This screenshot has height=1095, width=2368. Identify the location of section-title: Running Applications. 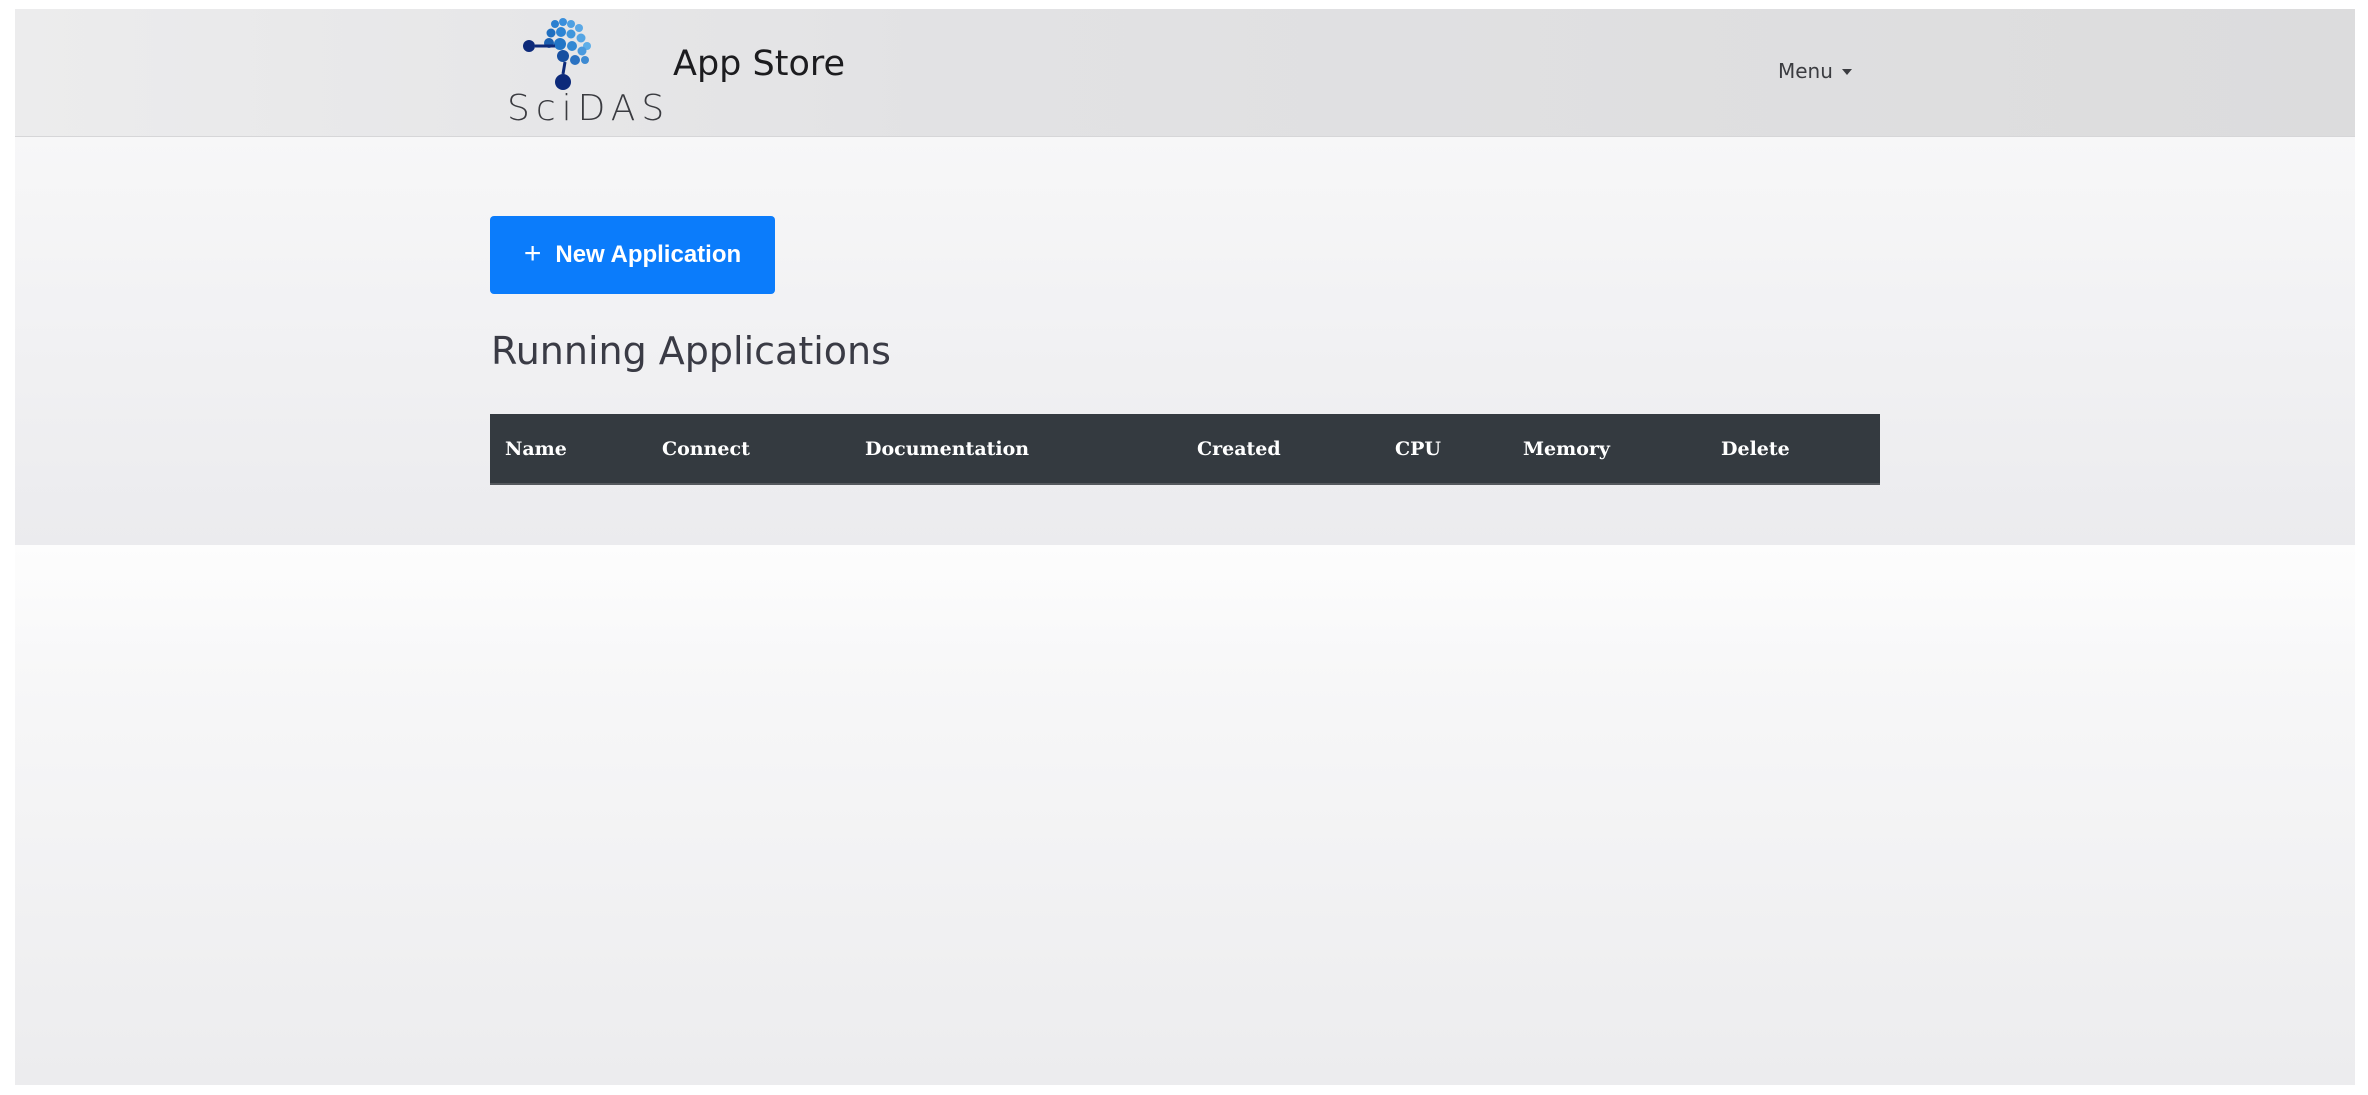
(691, 351).